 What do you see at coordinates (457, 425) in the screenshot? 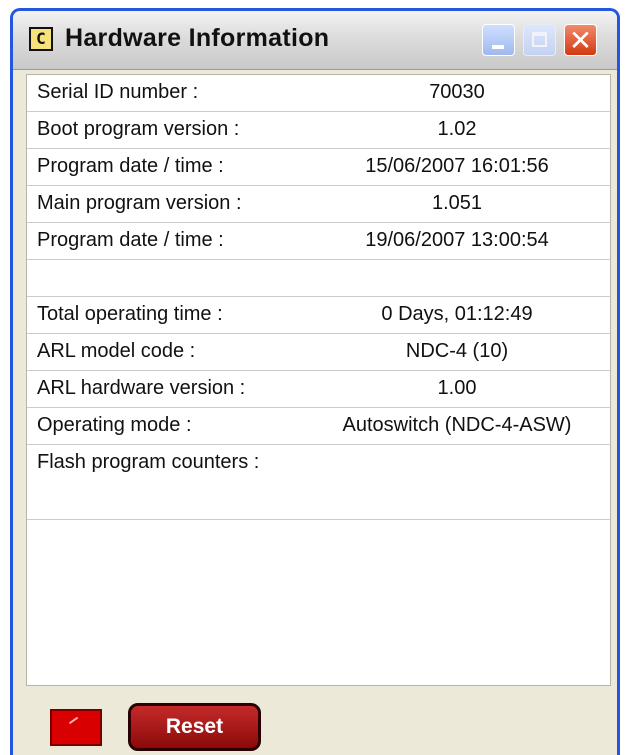
I see `row-value: Autoswitch (NDC-4-ASW)` at bounding box center [457, 425].